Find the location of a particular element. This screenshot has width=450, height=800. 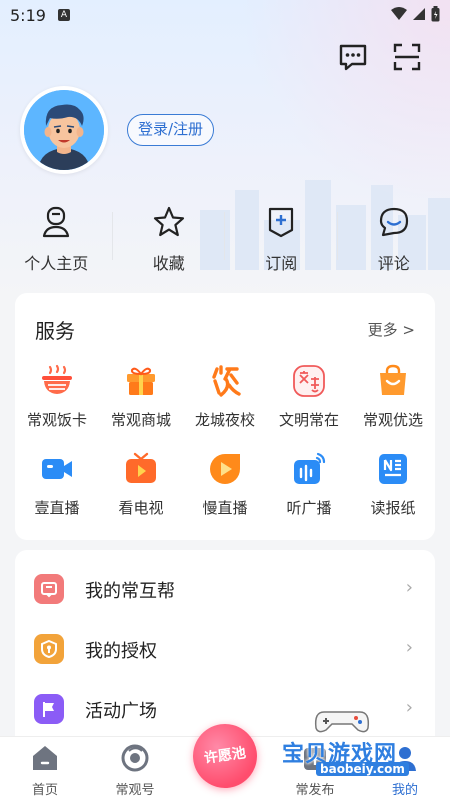

tab-home: 首页 is located at coordinates (45, 768).